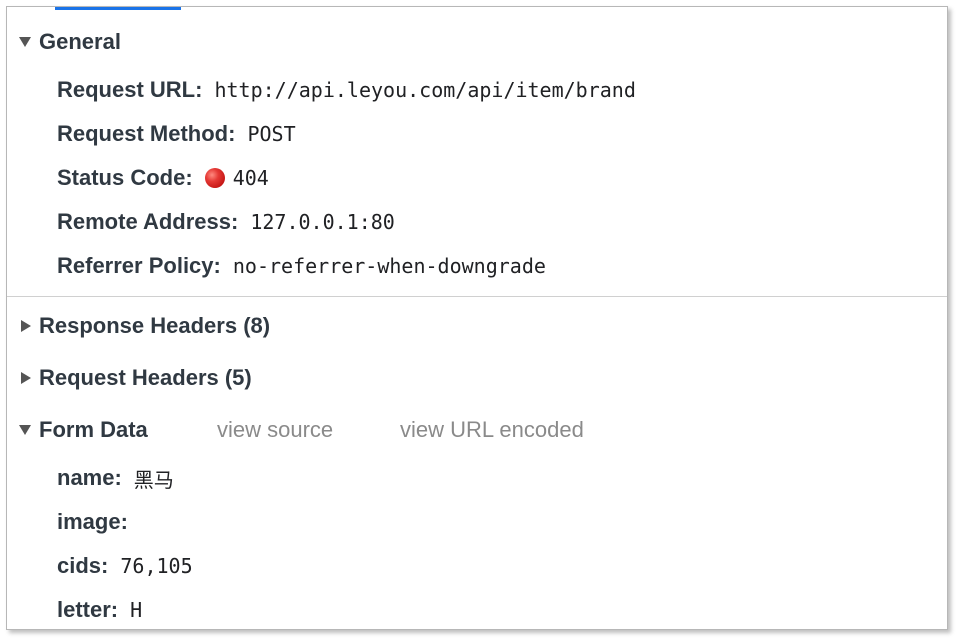  I want to click on form-name-value: 黑马, so click(153, 479).